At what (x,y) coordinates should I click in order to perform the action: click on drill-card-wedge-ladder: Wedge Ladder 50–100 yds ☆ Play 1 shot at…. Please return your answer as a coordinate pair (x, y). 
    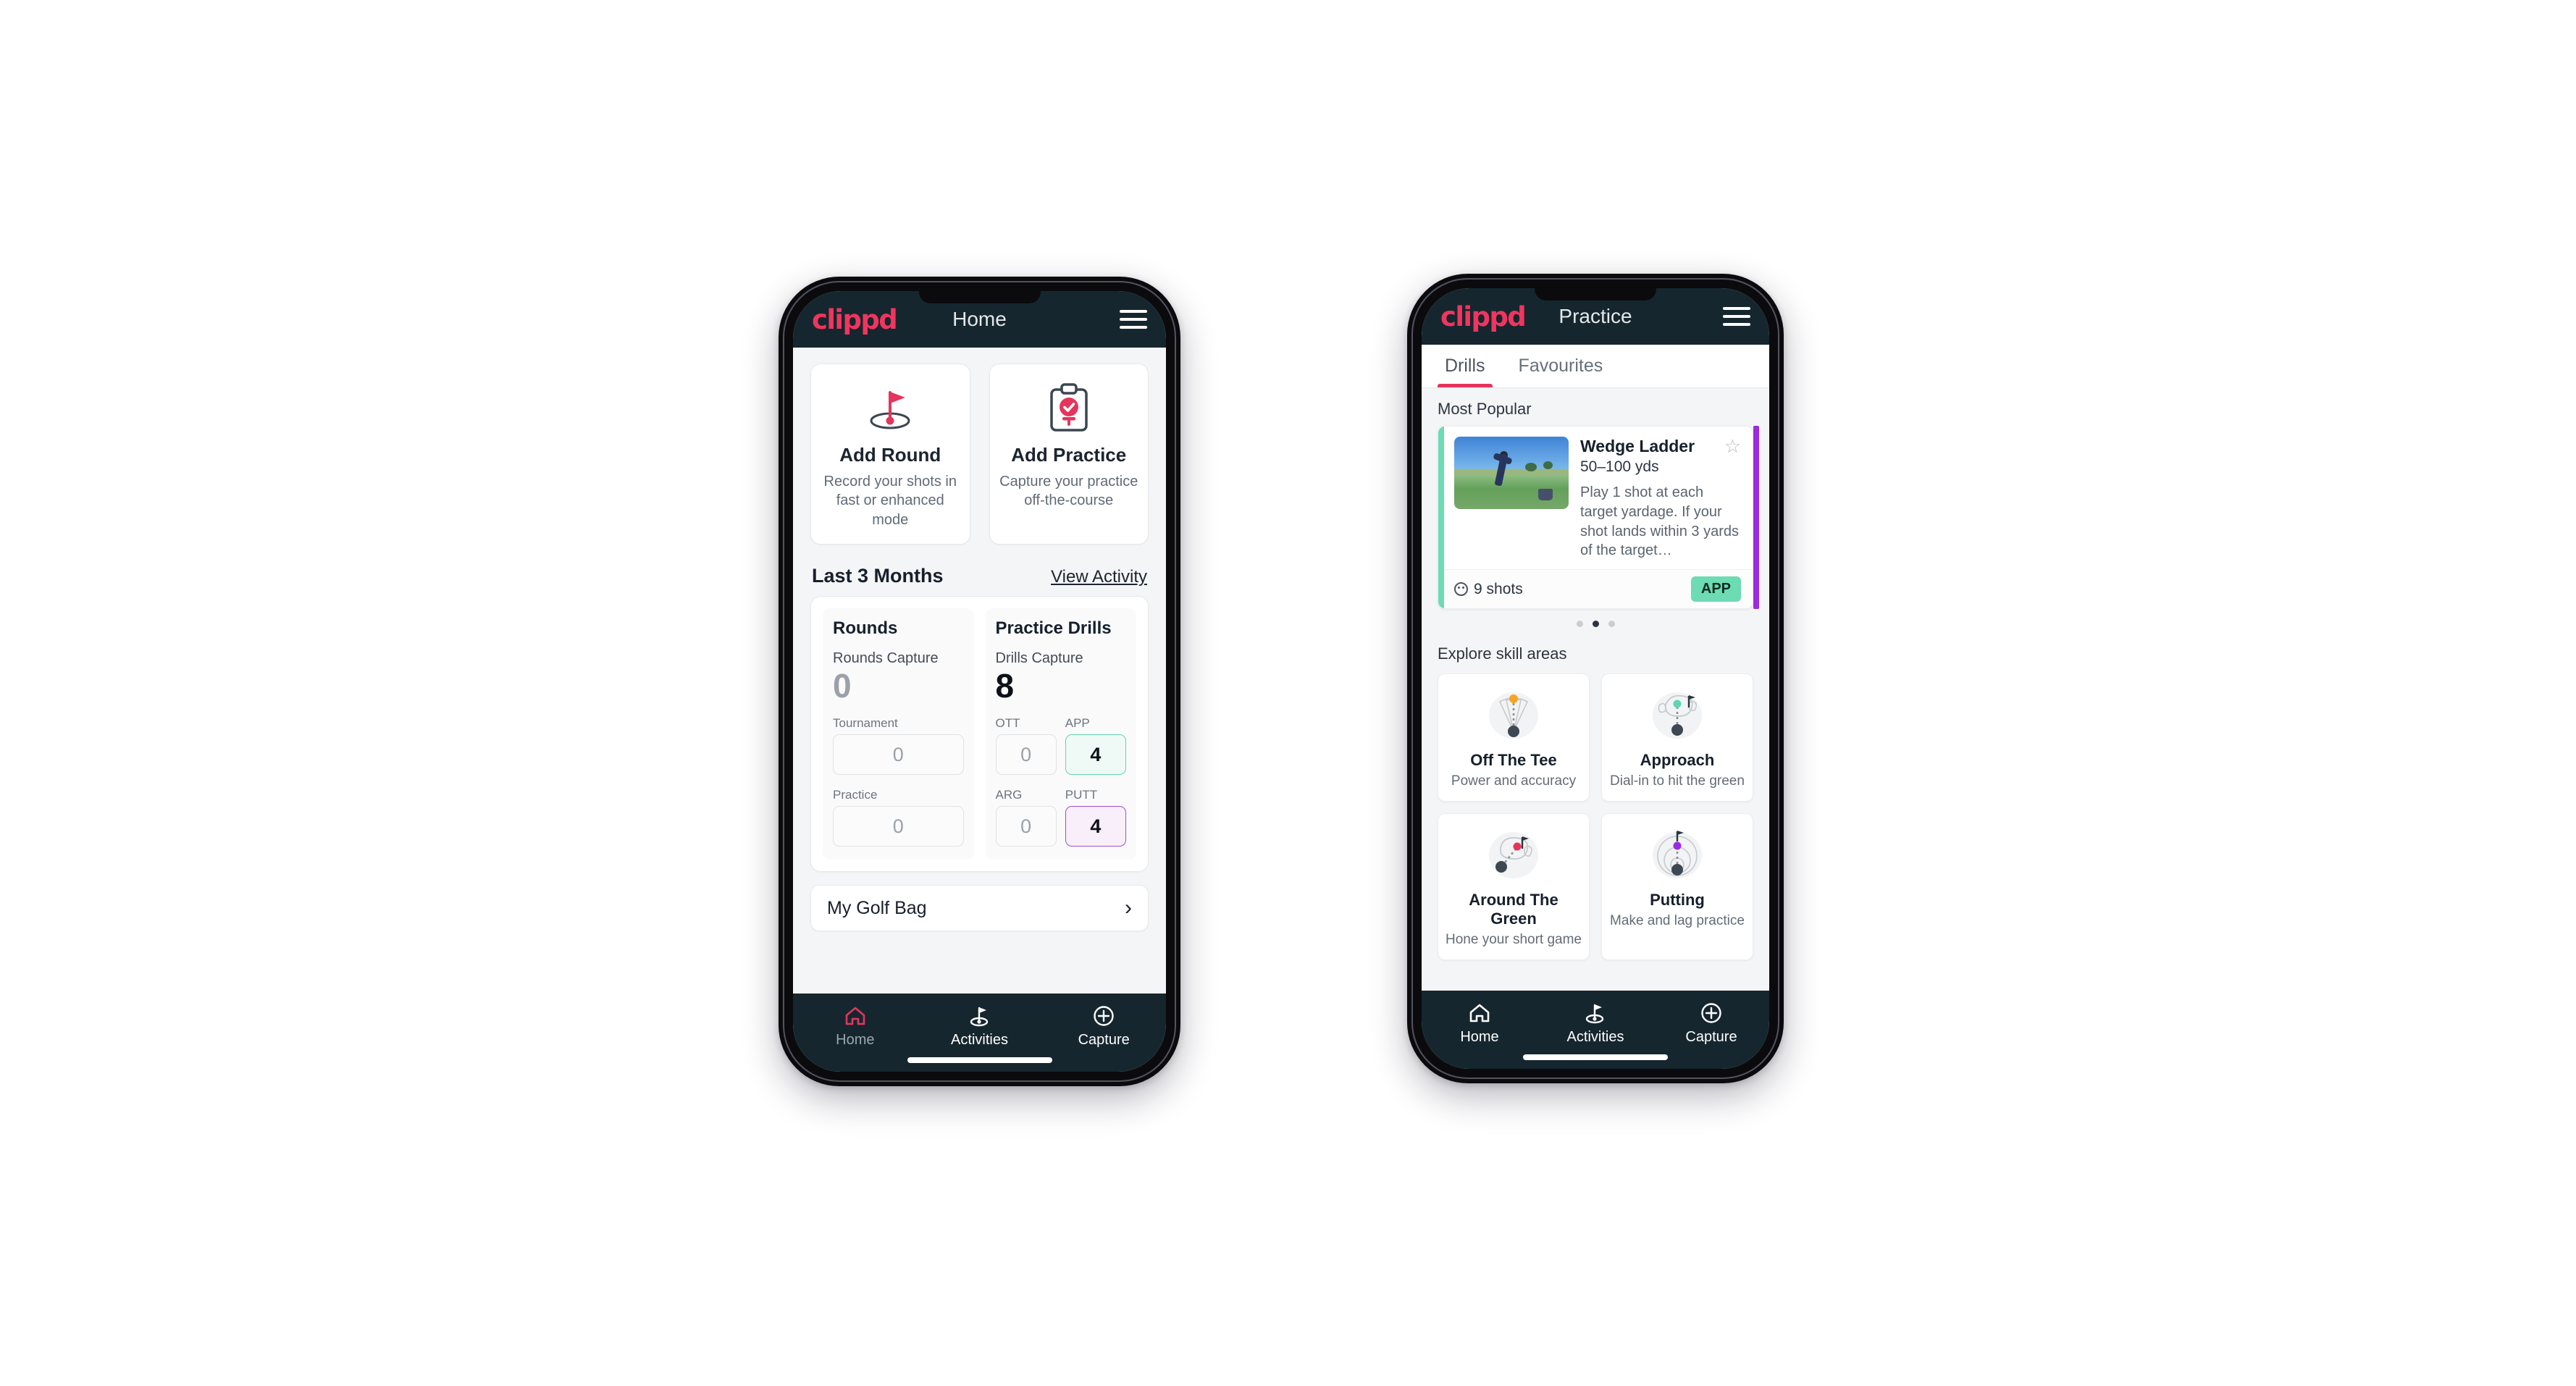
    Looking at the image, I should click on (1595, 518).